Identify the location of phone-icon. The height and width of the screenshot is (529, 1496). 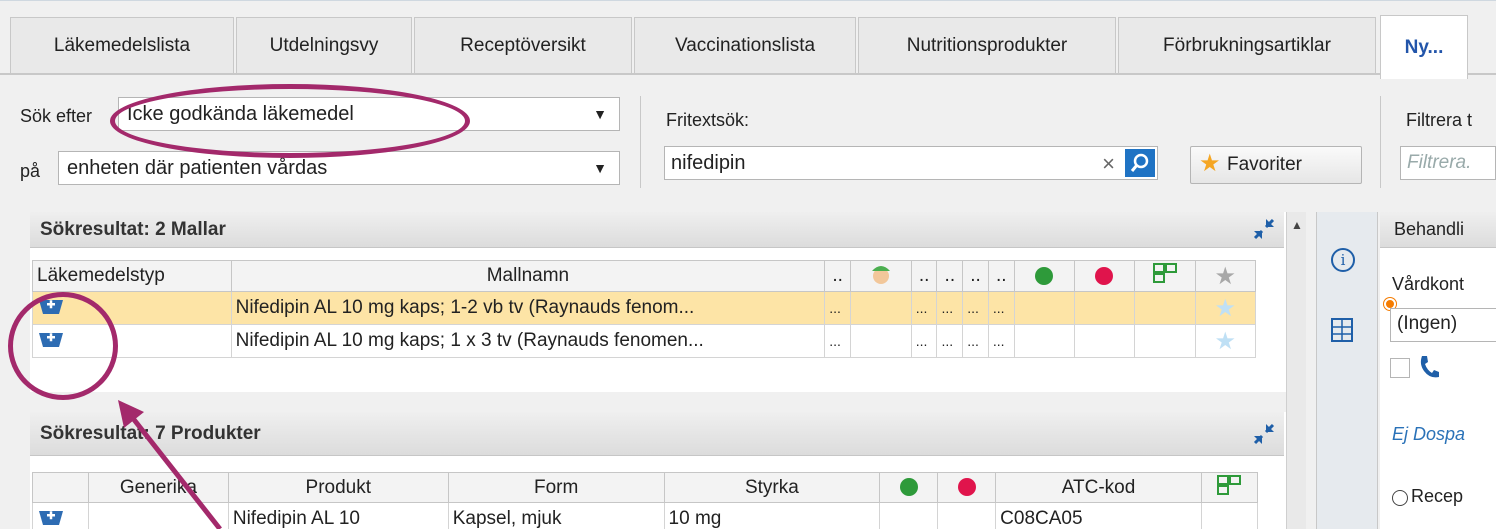
(1429, 370).